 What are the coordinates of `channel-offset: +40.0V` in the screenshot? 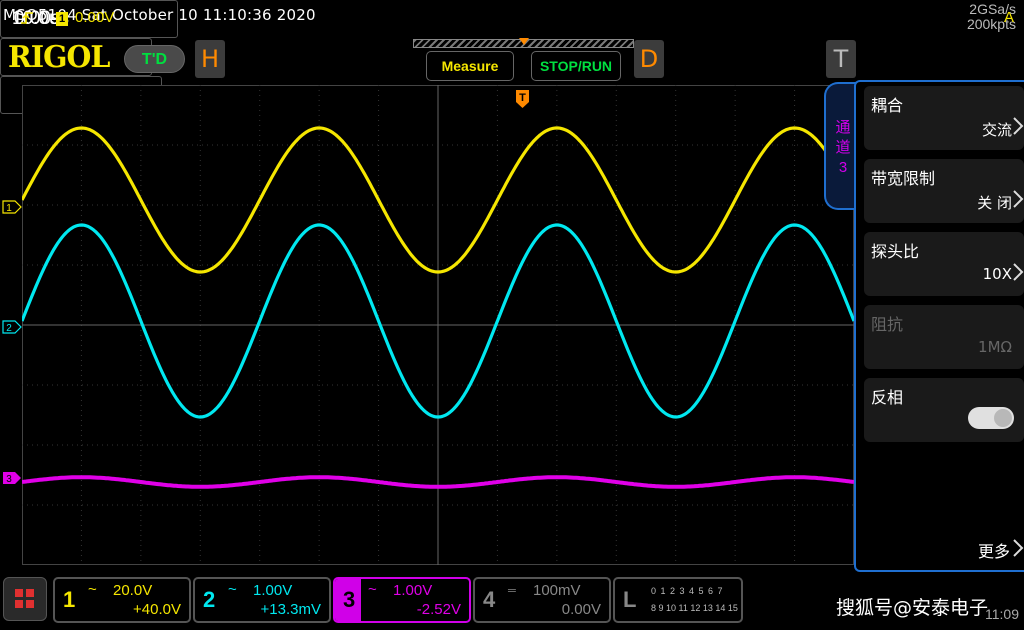 It's located at (157, 609).